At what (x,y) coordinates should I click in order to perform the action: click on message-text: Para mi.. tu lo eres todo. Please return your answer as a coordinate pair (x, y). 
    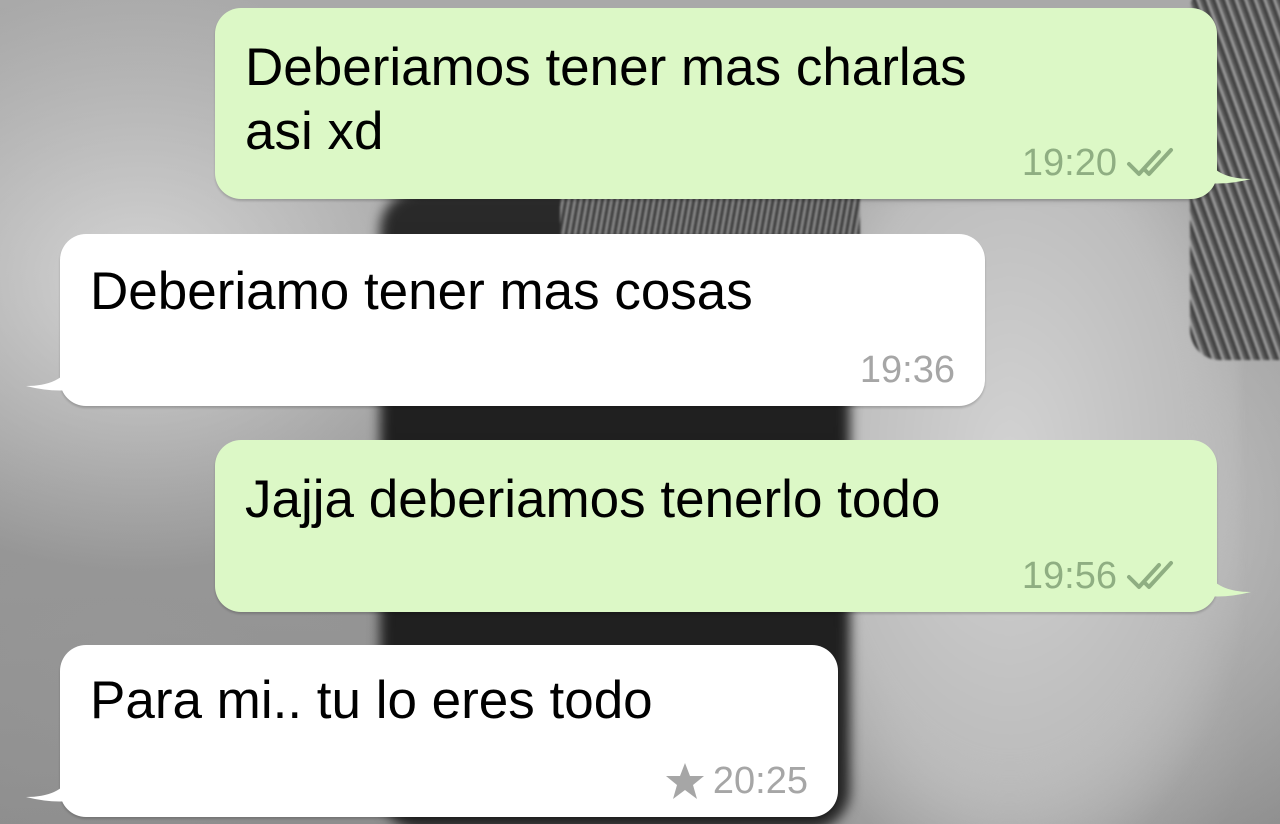
    Looking at the image, I should click on (371, 701).